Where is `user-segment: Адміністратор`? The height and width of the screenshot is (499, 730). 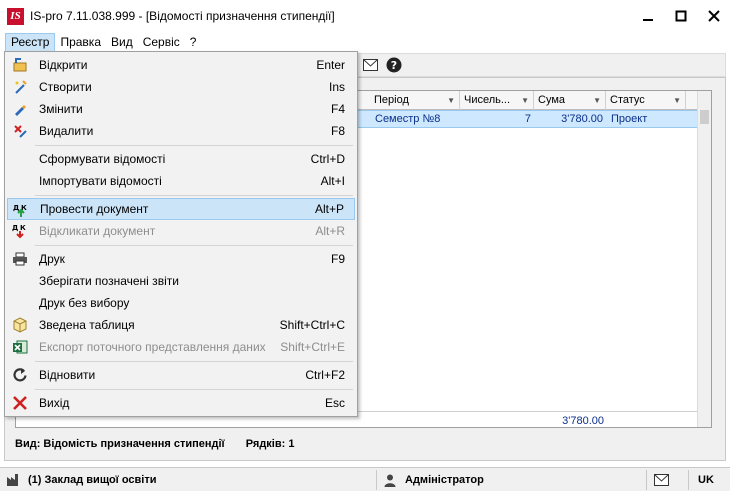
user-segment: Адміністратор is located at coordinates (434, 480).